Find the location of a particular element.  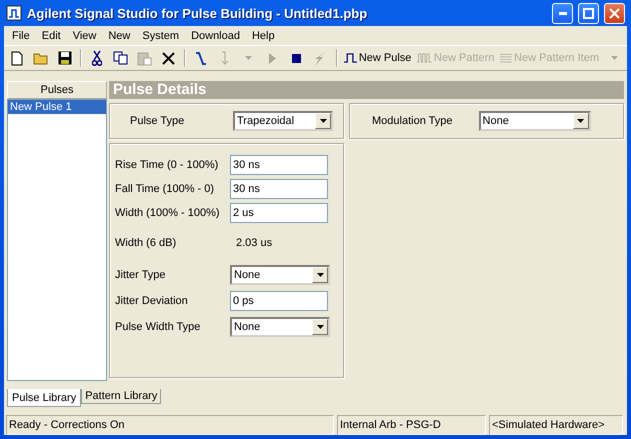

field-label: Modulation Type is located at coordinates (412, 121).